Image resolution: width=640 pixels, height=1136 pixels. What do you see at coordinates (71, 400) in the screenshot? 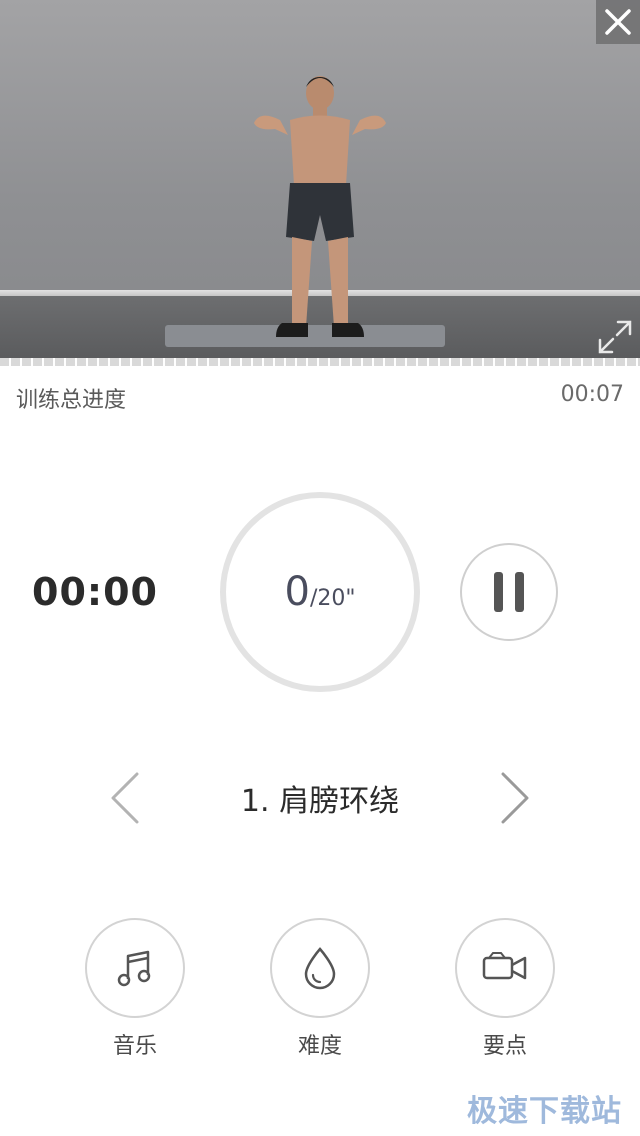
I see `overall-progress-label: 训练总进度` at bounding box center [71, 400].